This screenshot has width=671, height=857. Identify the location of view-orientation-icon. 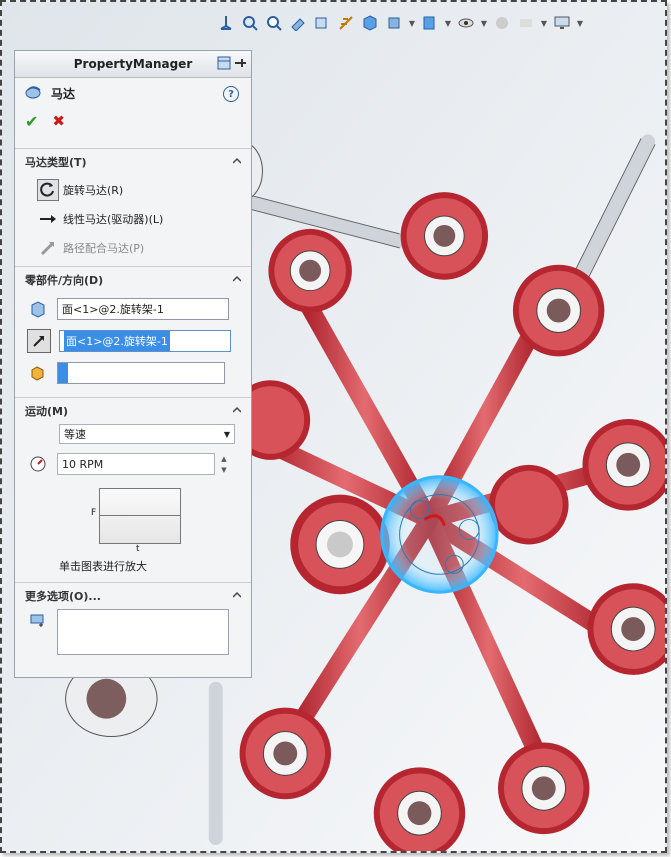
(226, 23).